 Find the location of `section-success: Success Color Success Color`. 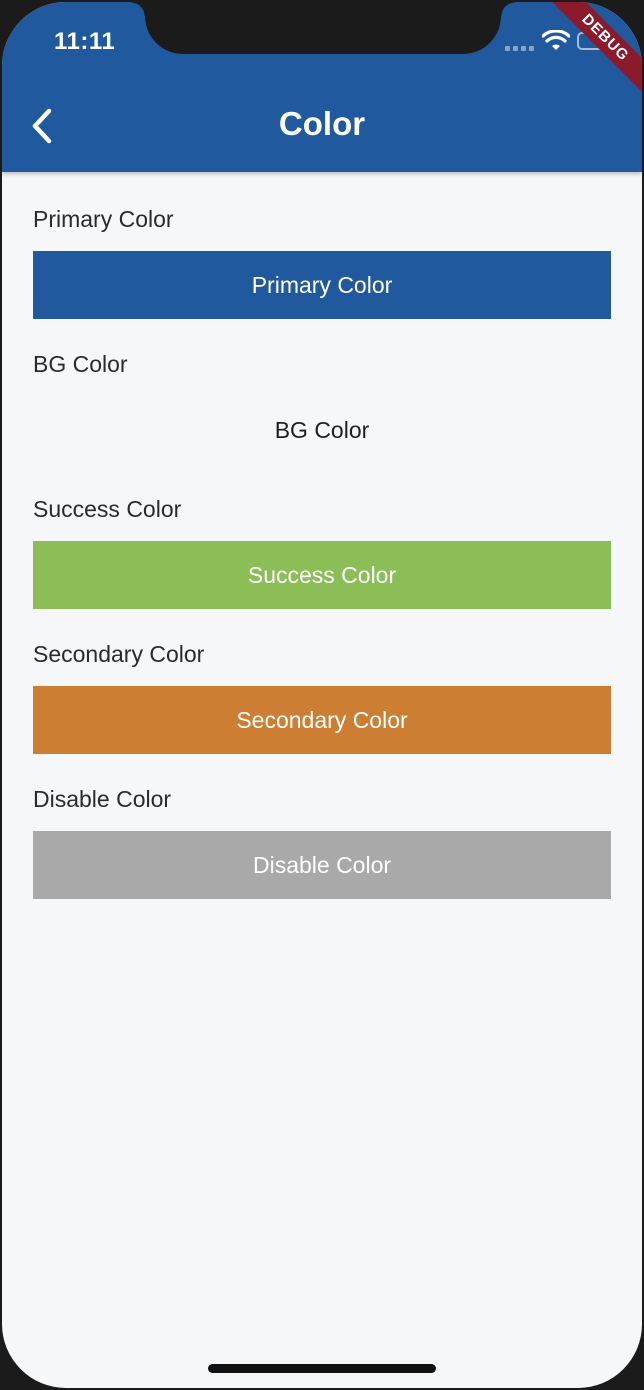

section-success: Success Color Success Color is located at coordinates (322, 551).